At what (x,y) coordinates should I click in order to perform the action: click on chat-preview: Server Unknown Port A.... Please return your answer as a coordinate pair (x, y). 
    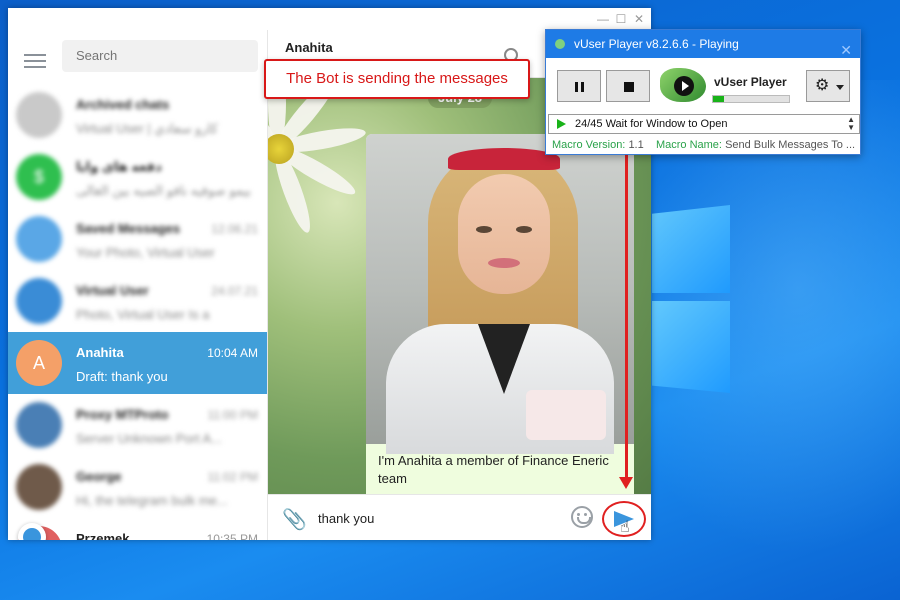
    Looking at the image, I should click on (149, 438).